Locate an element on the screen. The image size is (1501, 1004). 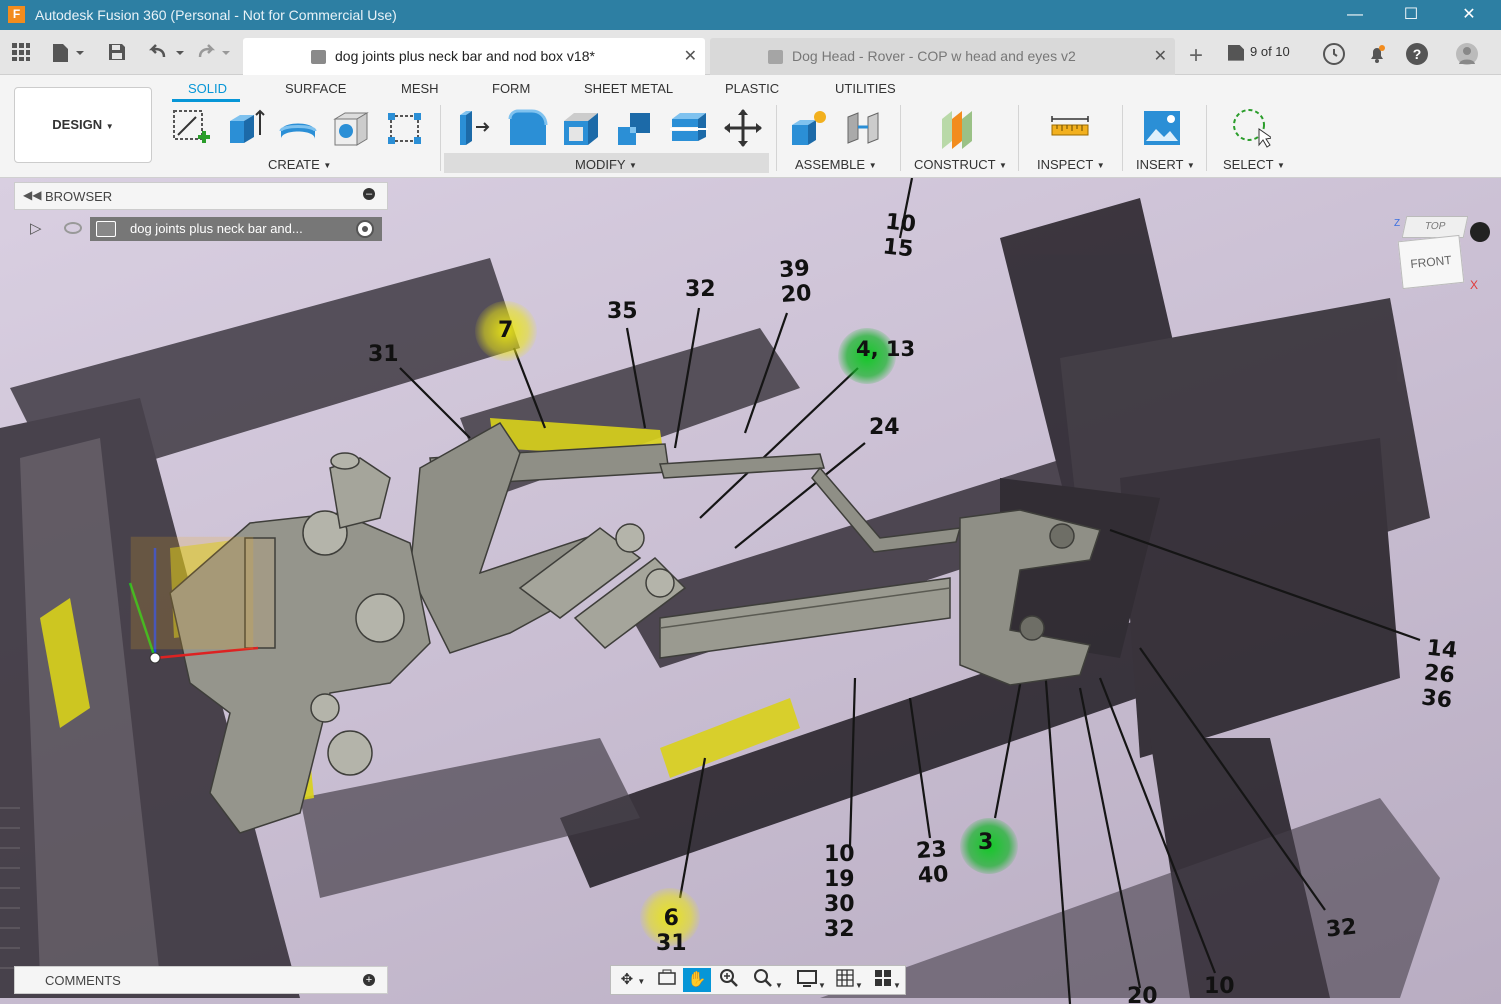
display-settings-icon: ▼ is located at coordinates (811, 980).